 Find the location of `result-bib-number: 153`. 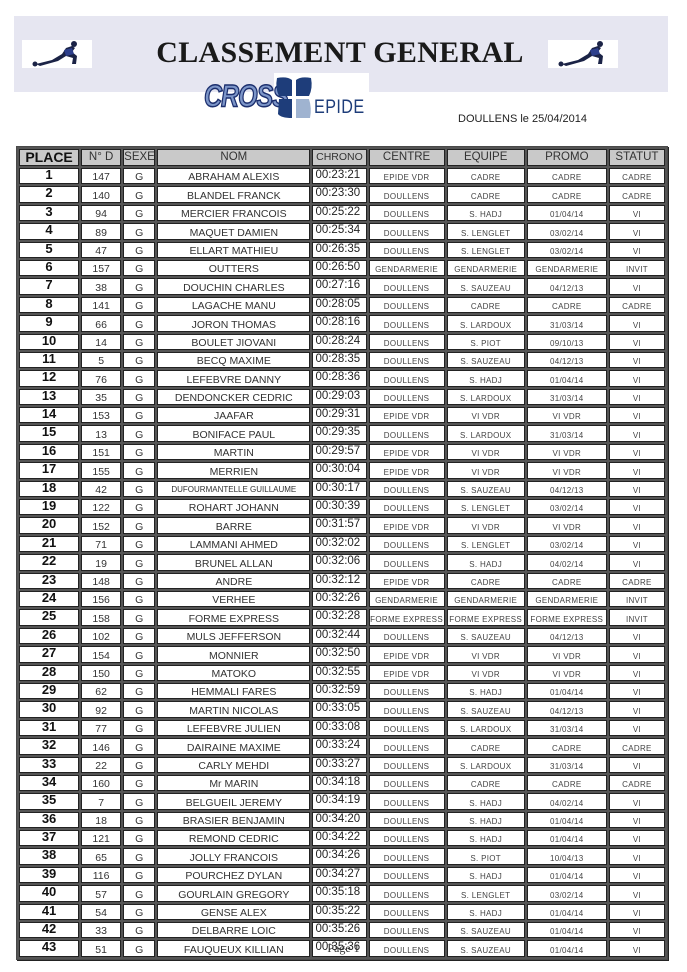

result-bib-number: 153 is located at coordinates (101, 415).